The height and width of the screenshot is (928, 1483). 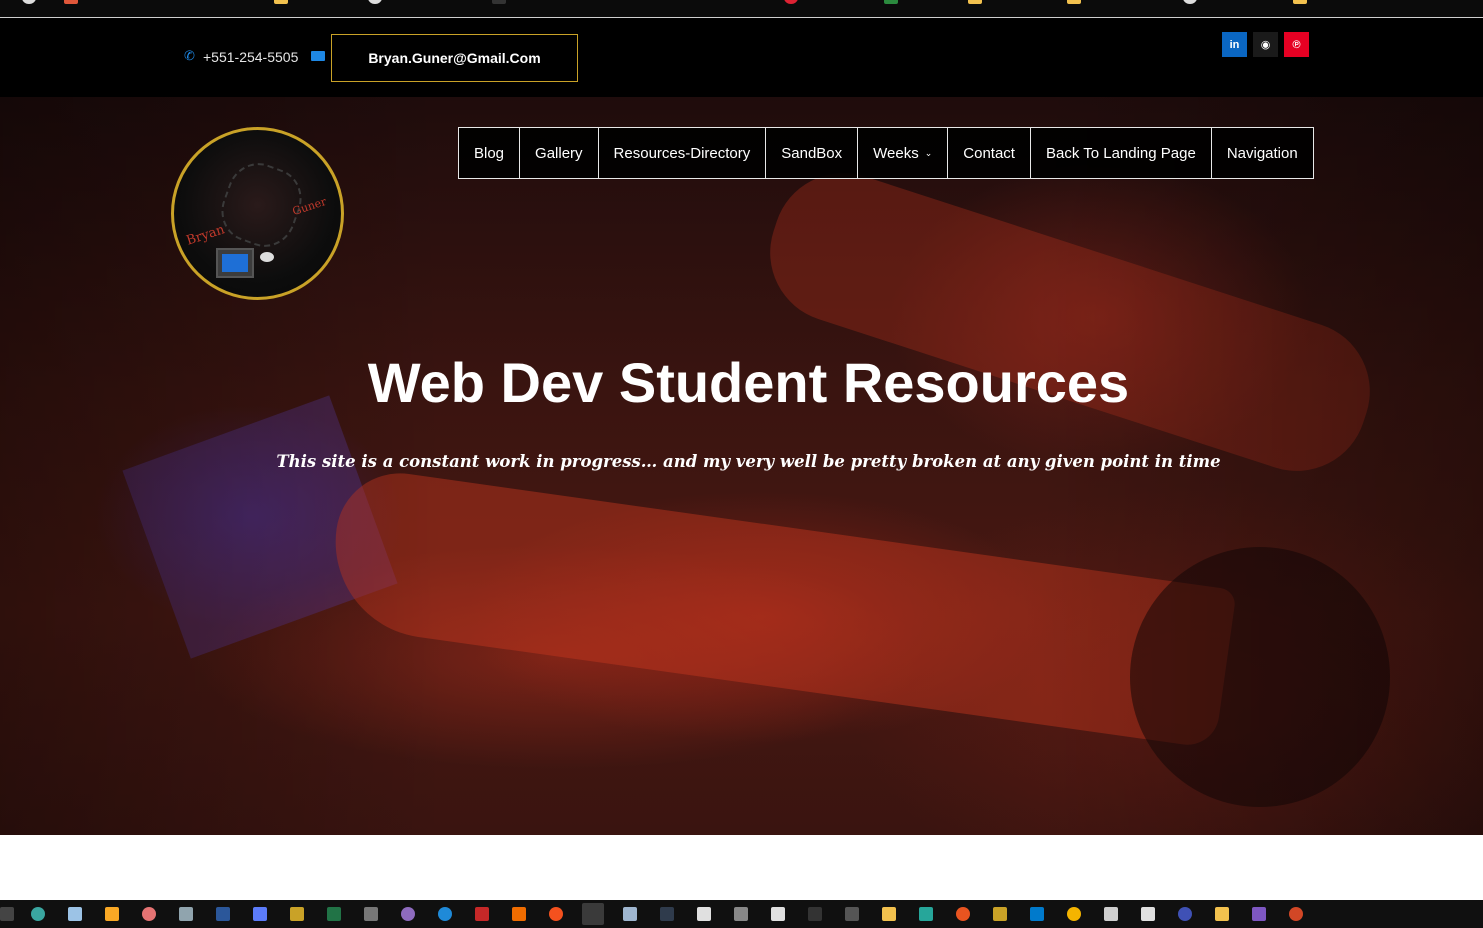 I want to click on nav-sandbox: SandBox, so click(x=812, y=153).